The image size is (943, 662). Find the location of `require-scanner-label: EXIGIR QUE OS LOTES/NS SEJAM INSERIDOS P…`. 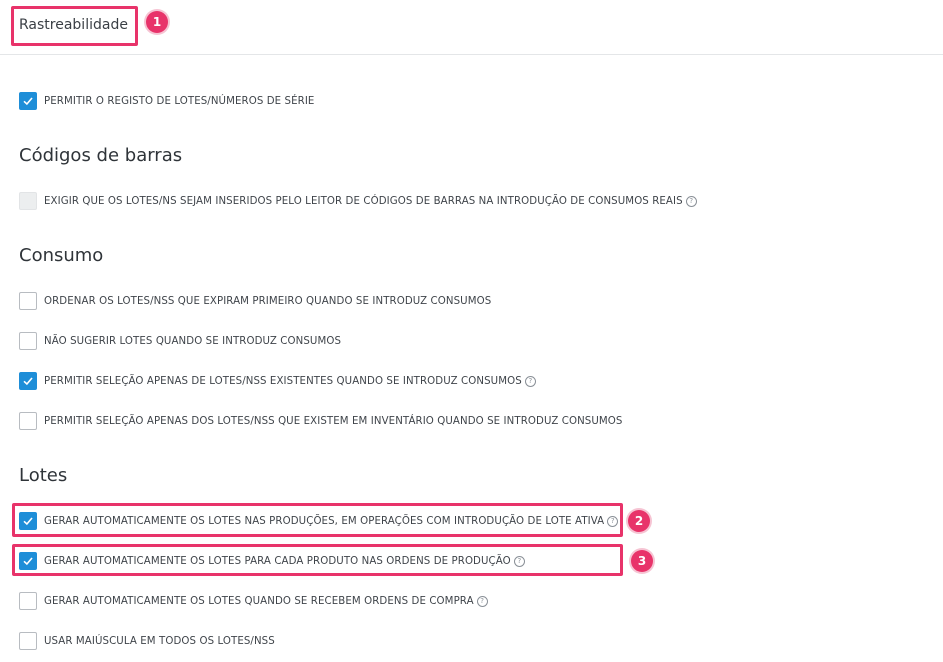

require-scanner-label: EXIGIR QUE OS LOTES/NS SEJAM INSERIDOS P… is located at coordinates (363, 201).